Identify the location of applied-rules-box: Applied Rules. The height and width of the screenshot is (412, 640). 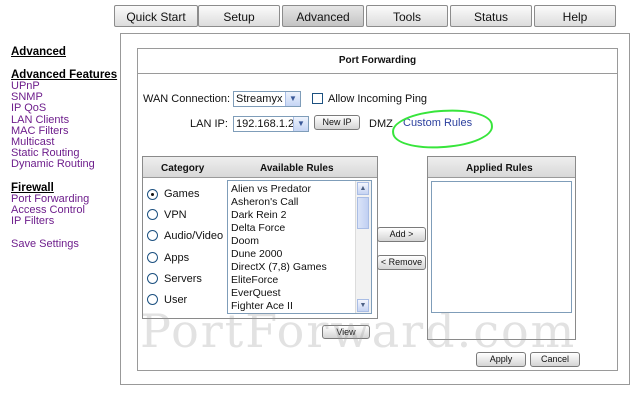
(501, 248).